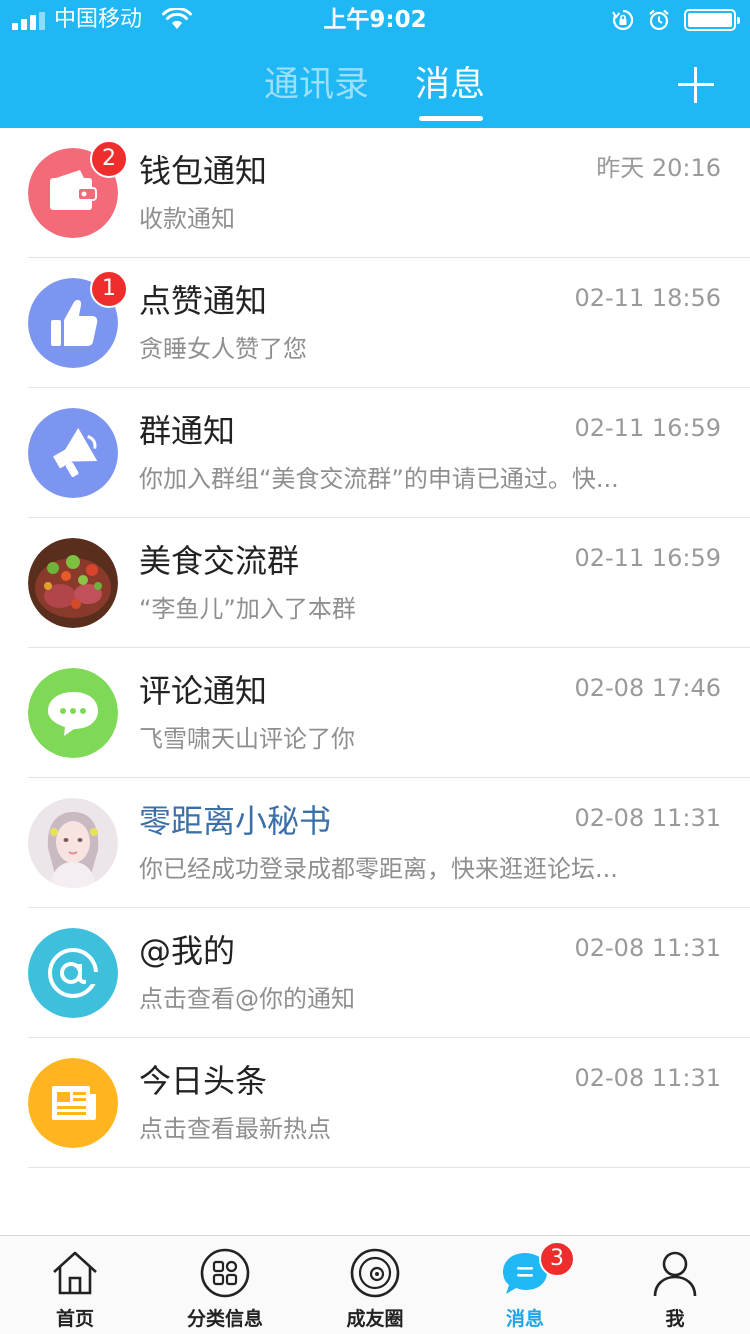 The image size is (750, 1334). What do you see at coordinates (712, 20) in the screenshot?
I see `battery-icon` at bounding box center [712, 20].